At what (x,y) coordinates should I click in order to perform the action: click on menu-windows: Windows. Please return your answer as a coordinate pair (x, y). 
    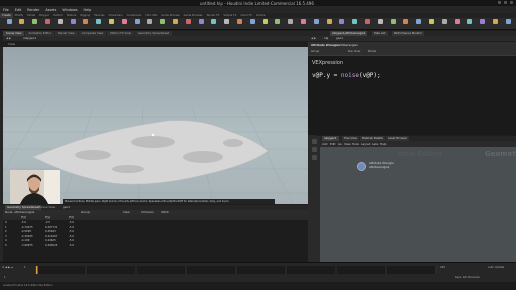
    Looking at the image, I should click on (69, 10).